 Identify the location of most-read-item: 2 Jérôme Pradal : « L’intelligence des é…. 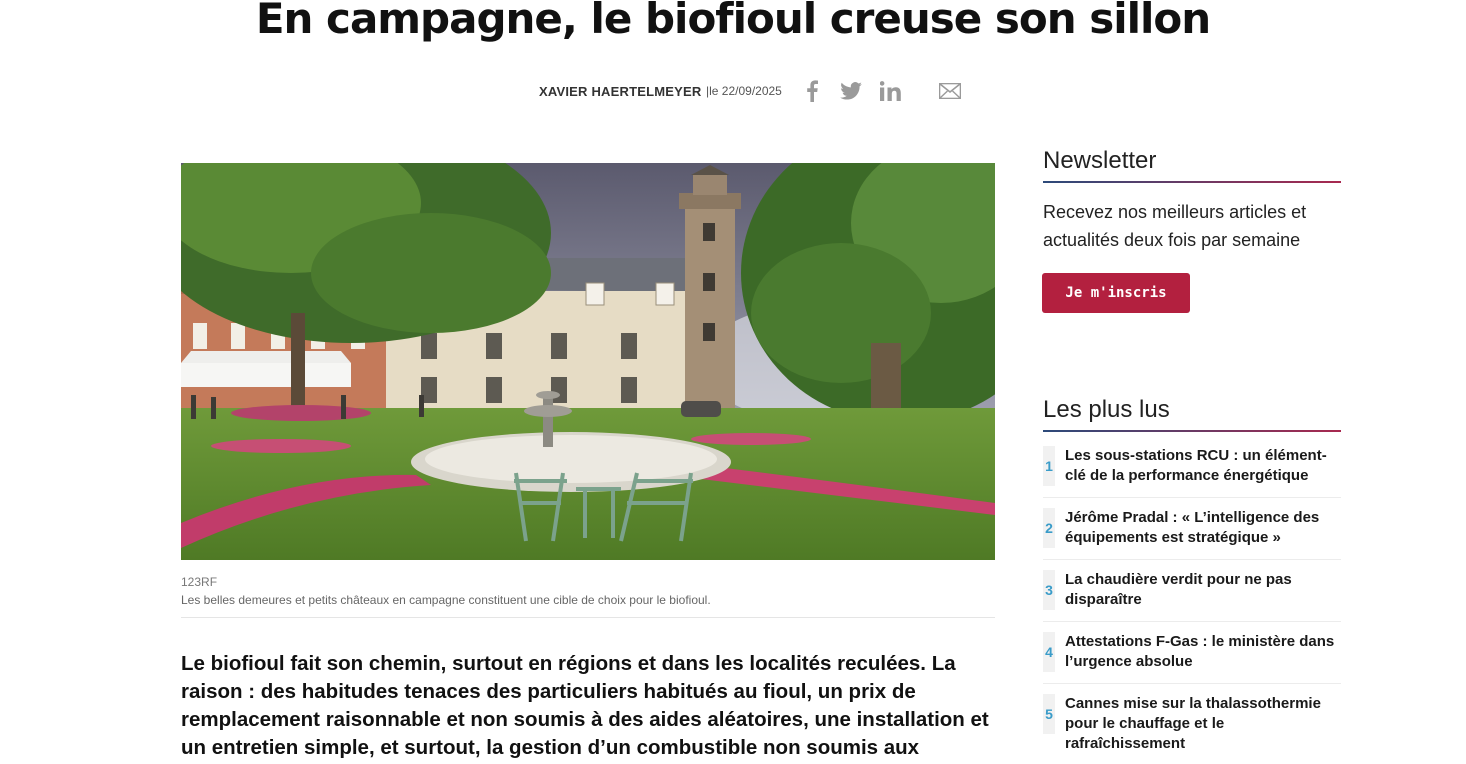
(1192, 529).